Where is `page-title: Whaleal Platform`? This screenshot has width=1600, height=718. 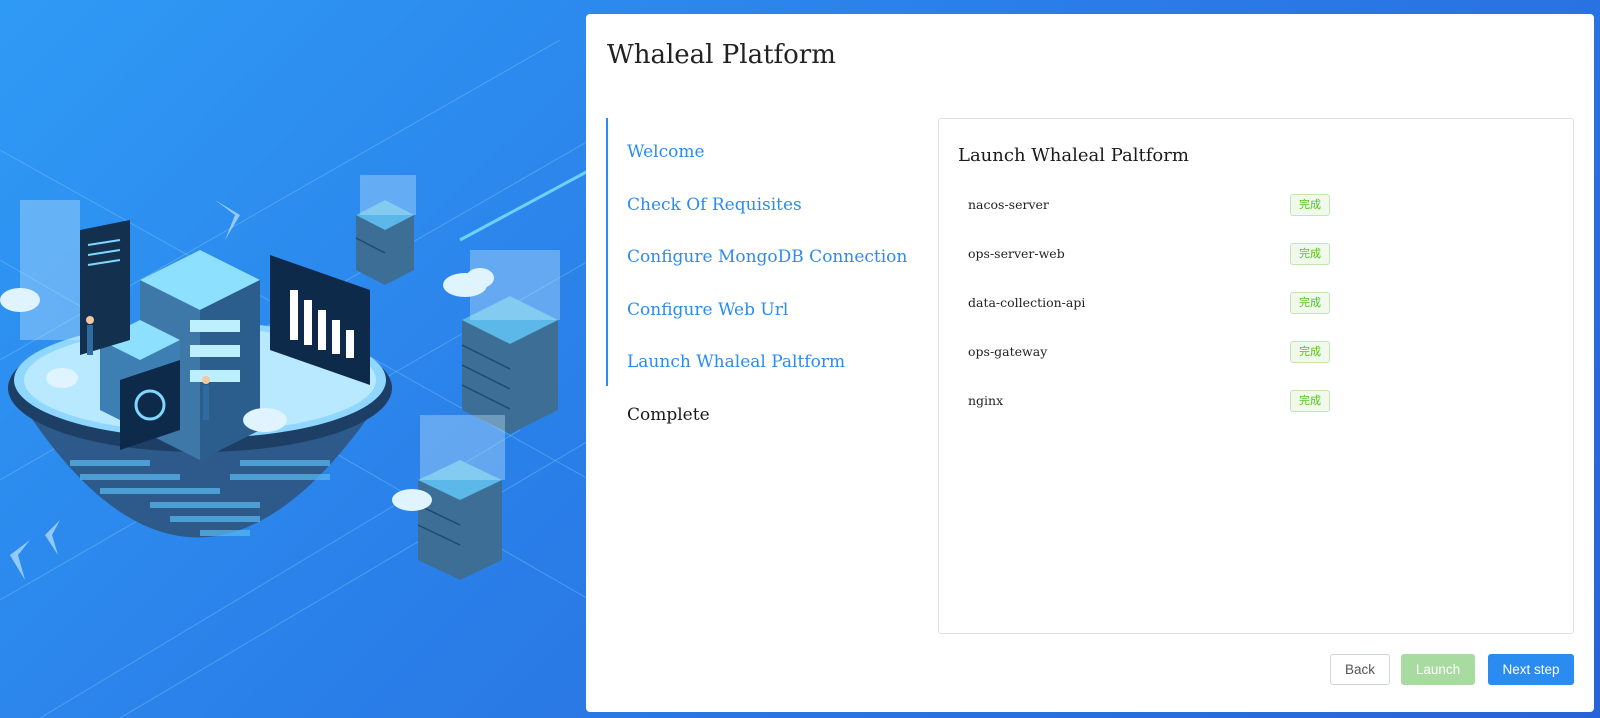 page-title: Whaleal Platform is located at coordinates (721, 55).